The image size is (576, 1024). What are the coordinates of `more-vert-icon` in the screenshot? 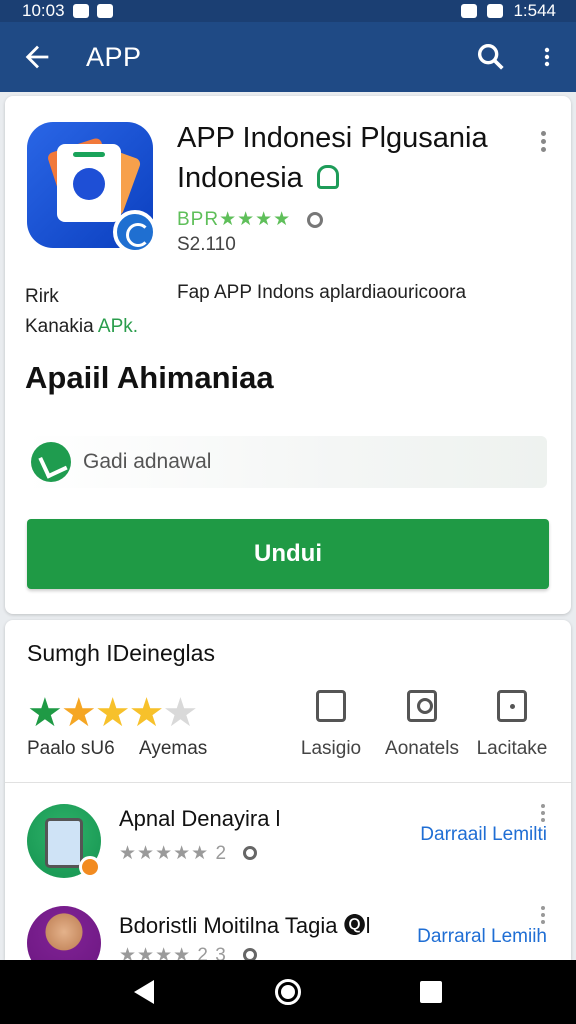 It's located at (547, 57).